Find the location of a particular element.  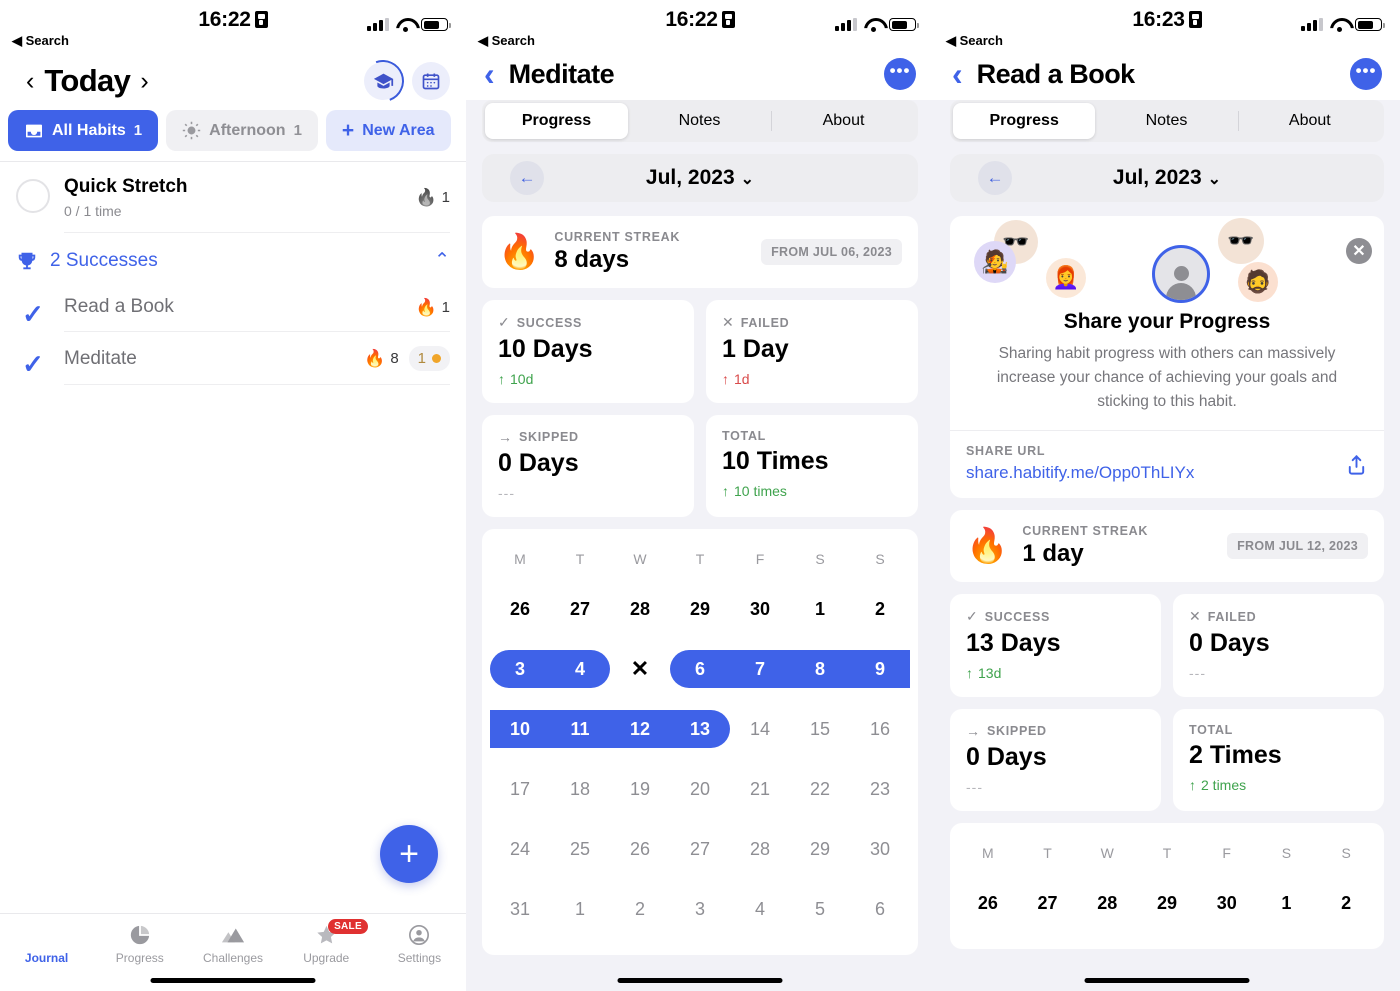

habit-meta: 🔥 1 is located at coordinates (432, 197).